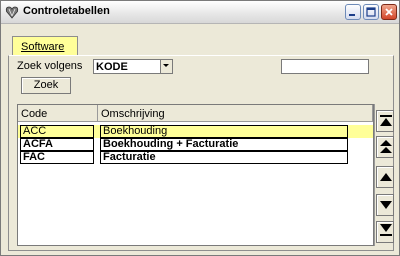  I want to click on code-value: FAC, so click(34, 157).